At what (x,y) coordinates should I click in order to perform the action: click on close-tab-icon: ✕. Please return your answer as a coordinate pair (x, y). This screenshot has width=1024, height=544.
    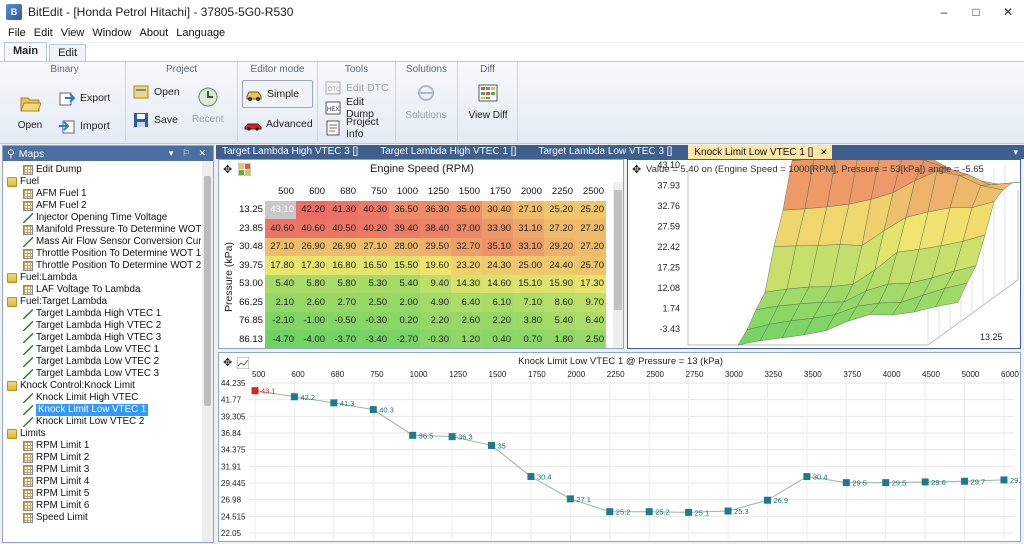
    Looking at the image, I should click on (824, 152).